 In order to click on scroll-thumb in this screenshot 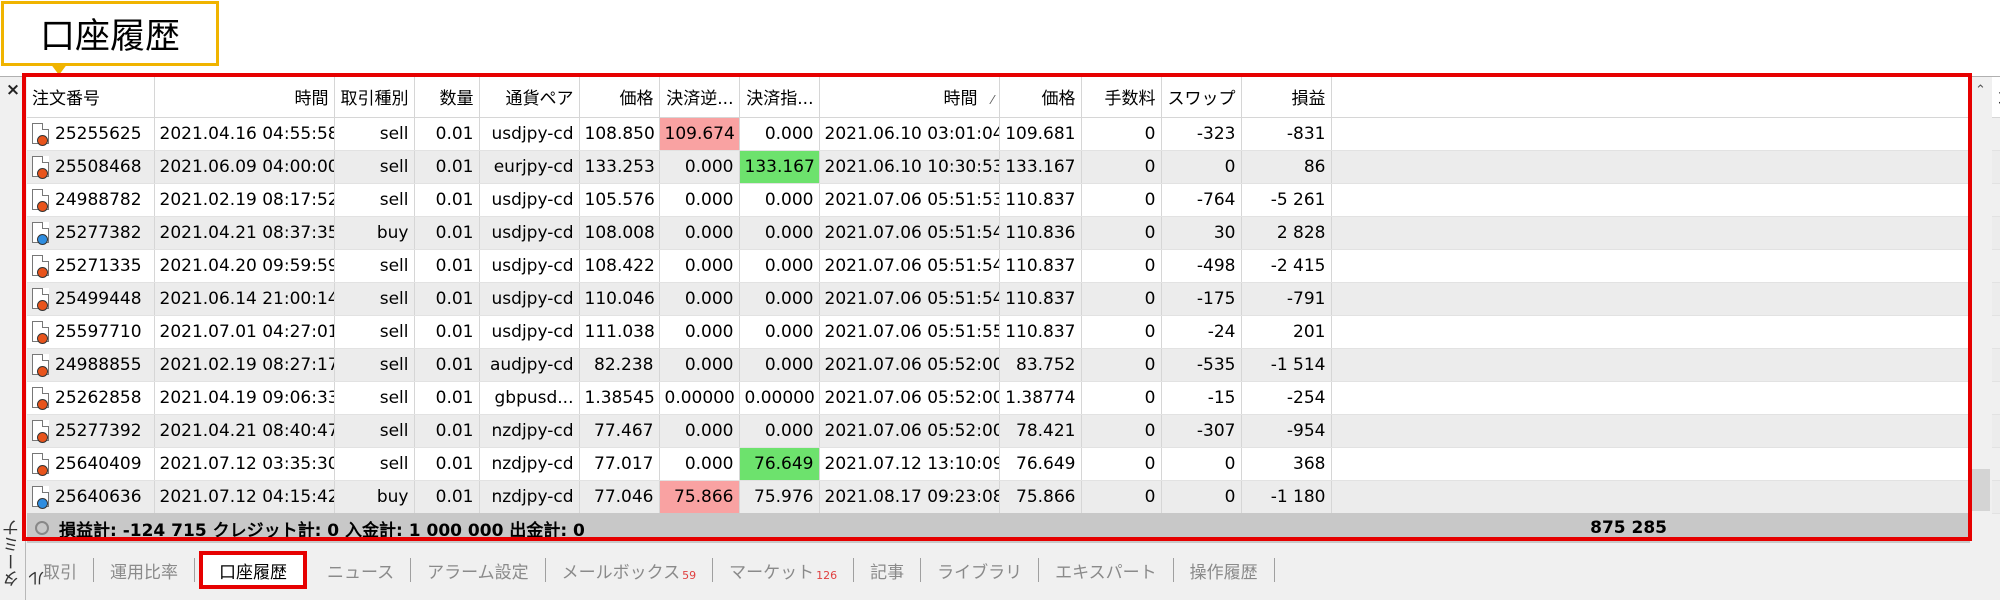, I will do `click(1981, 490)`.